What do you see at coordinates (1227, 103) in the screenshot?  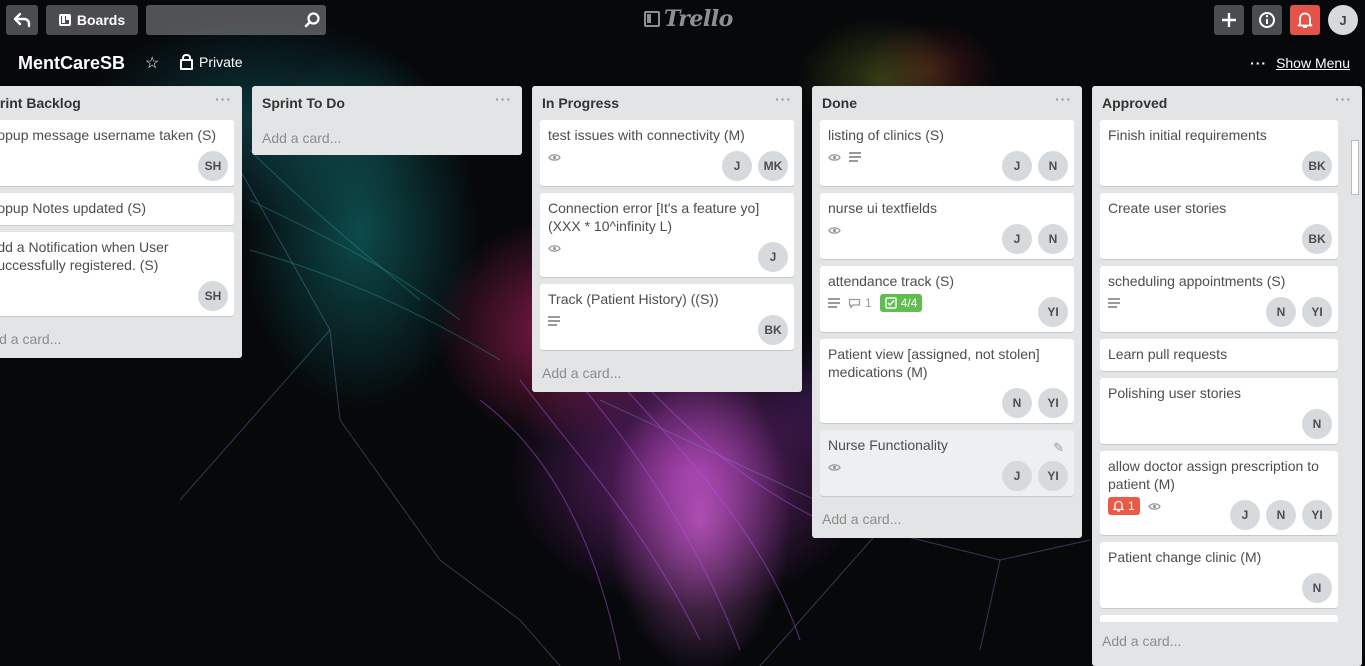 I see `list-title: Approved ···` at bounding box center [1227, 103].